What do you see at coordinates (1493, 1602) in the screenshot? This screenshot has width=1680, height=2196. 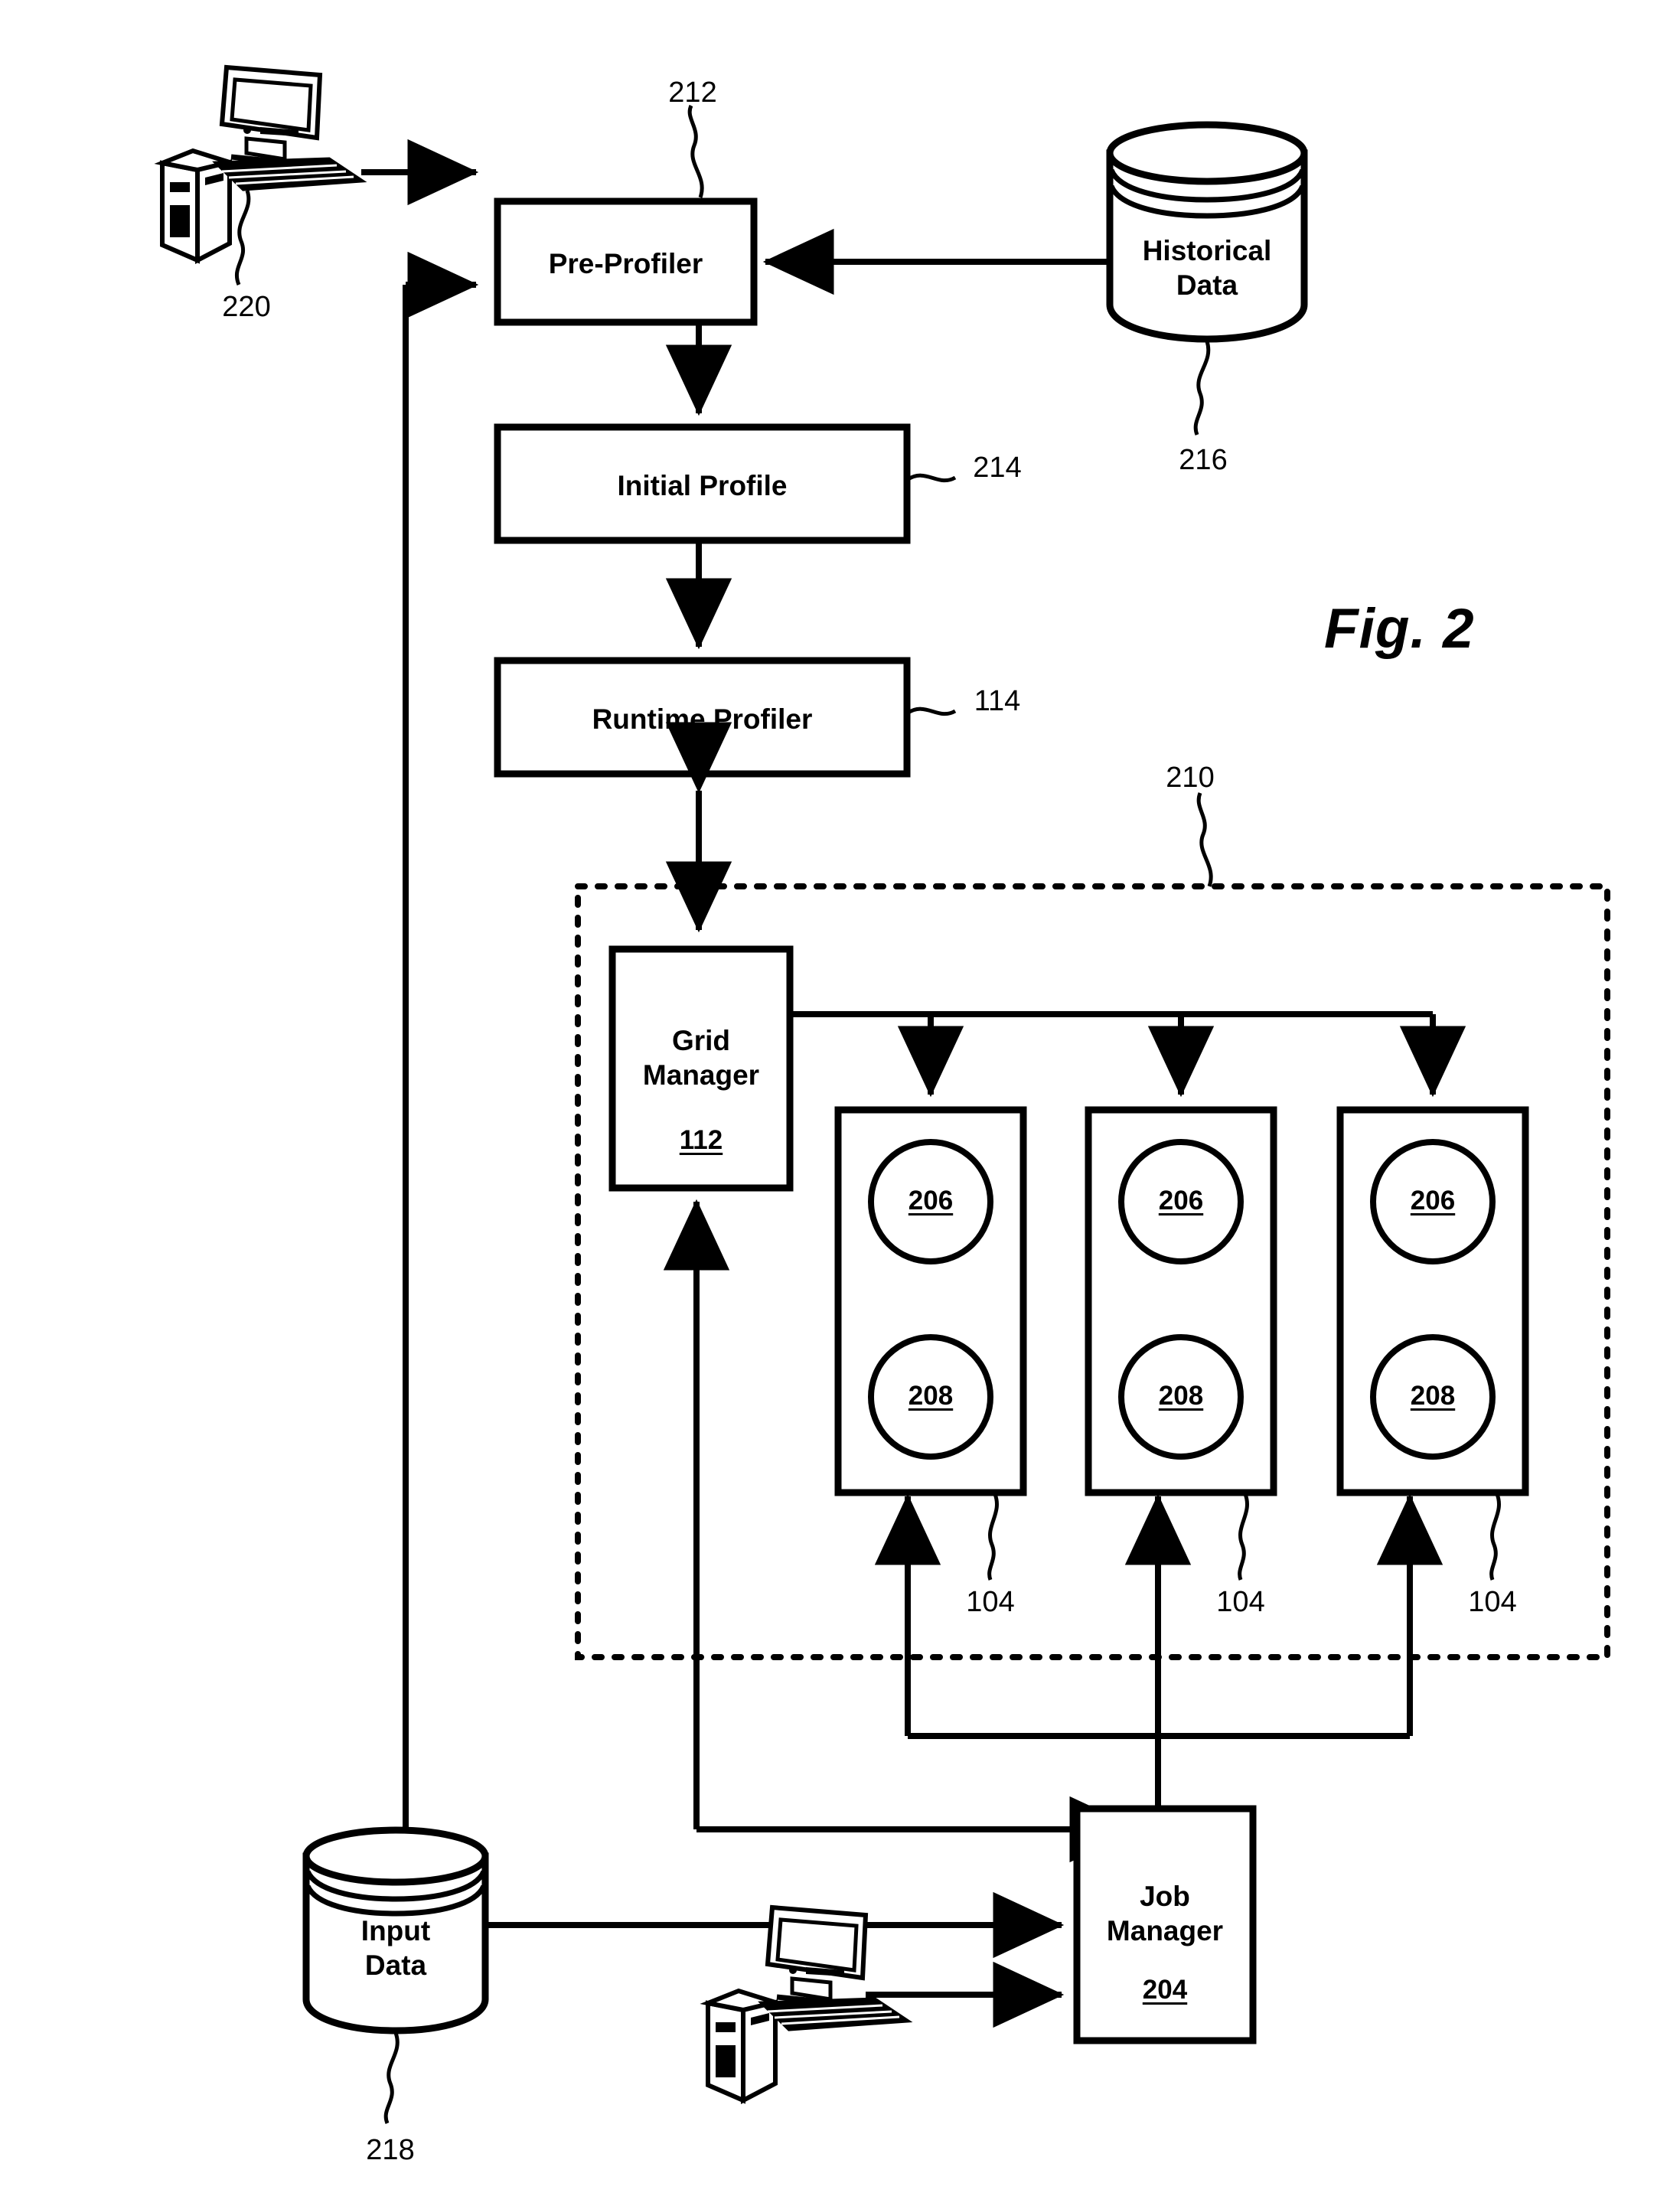 I see `ref-104-node-3: 104` at bounding box center [1493, 1602].